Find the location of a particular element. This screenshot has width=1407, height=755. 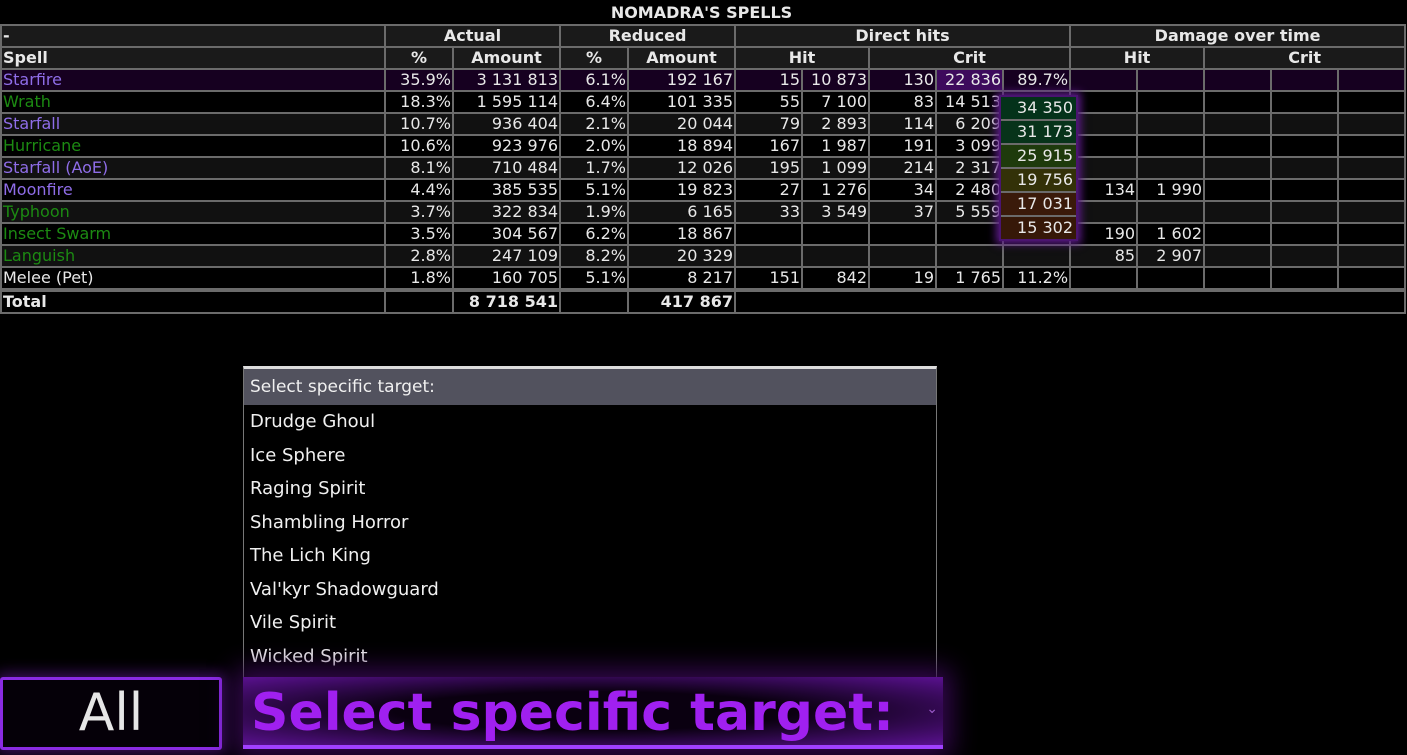

cell-dot-hit-avg: 1 602 is located at coordinates (1171, 234).